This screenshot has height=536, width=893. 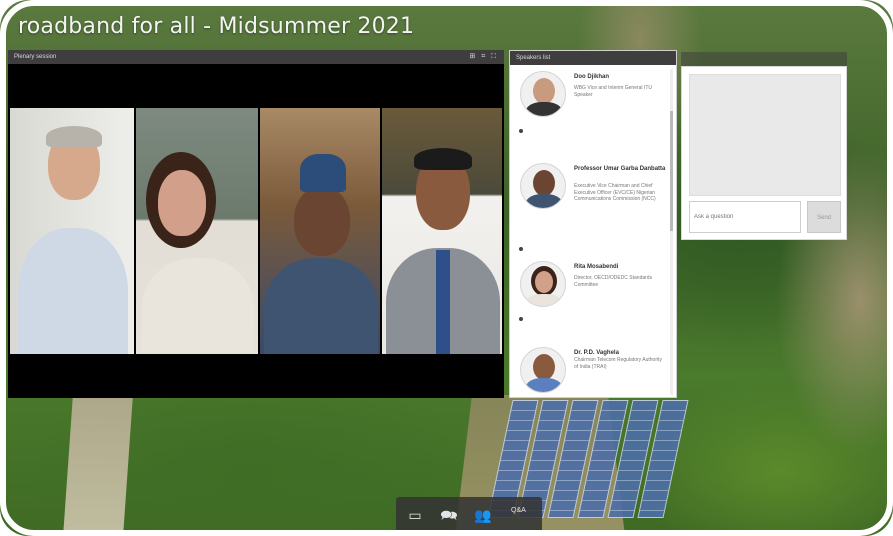 What do you see at coordinates (256, 57) in the screenshot?
I see `video-header: Plenary session ⊞ ⌗ ⛶` at bounding box center [256, 57].